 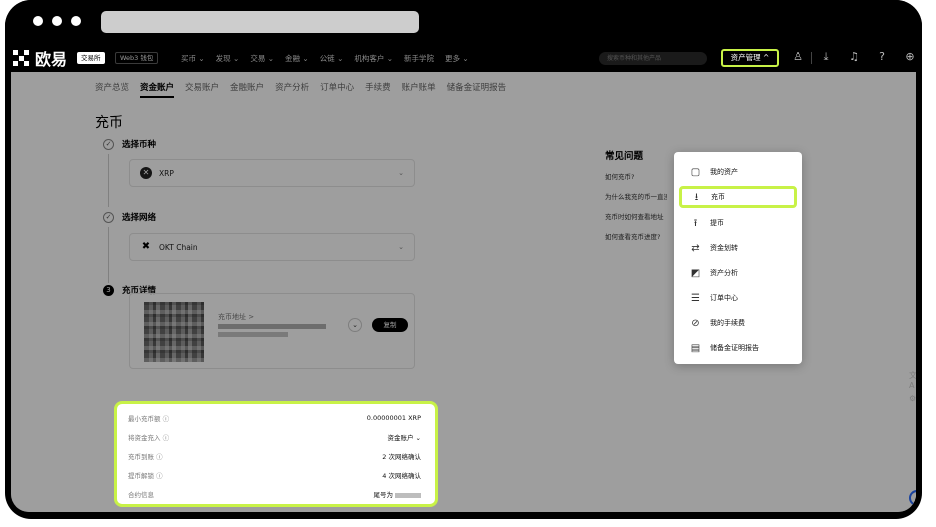 What do you see at coordinates (145, 476) in the screenshot?
I see `info-key: 提币解锁 ⓘ` at bounding box center [145, 476].